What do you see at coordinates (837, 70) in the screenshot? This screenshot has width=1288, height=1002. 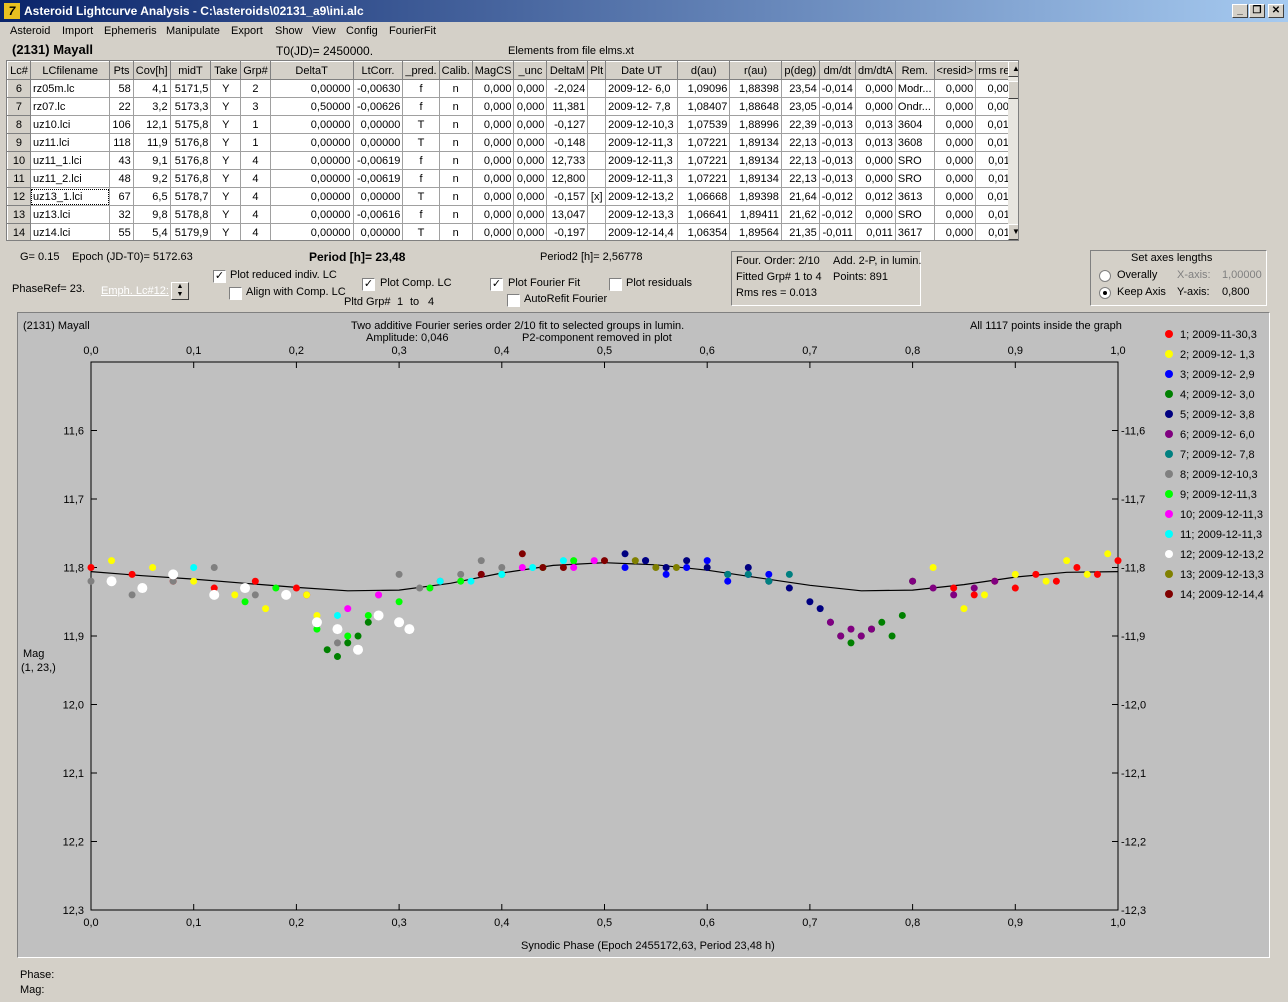 I see `column-header: dm/dt` at bounding box center [837, 70].